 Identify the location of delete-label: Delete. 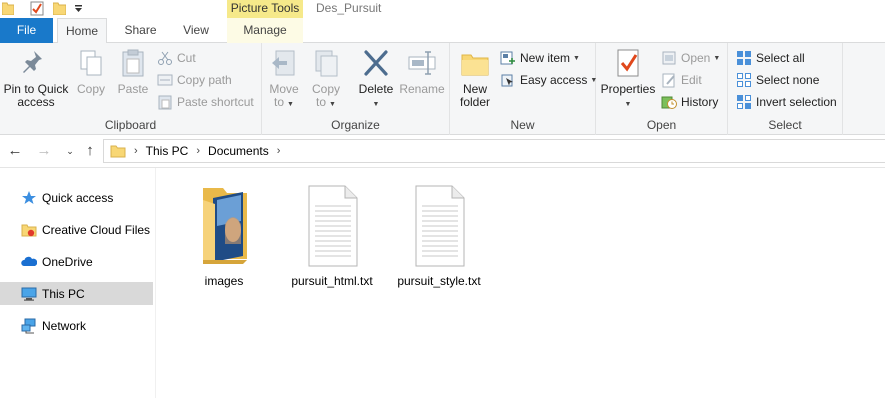
(376, 89).